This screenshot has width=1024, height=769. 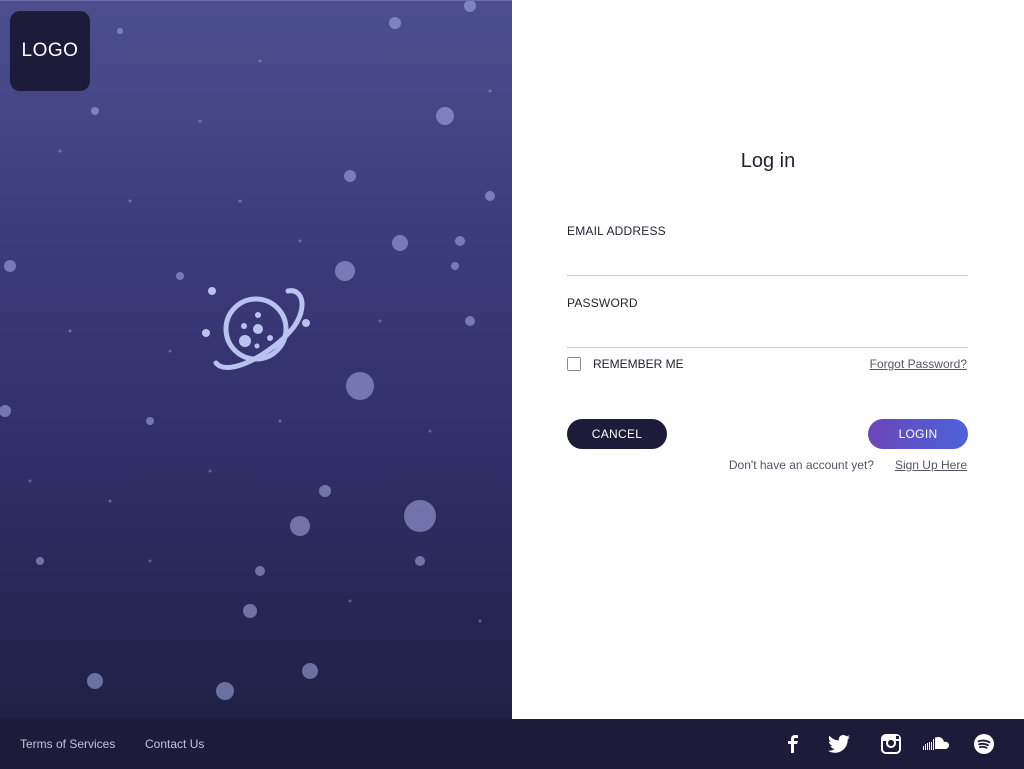 What do you see at coordinates (67, 744) in the screenshot?
I see `footer-link-terms: Terms of Services` at bounding box center [67, 744].